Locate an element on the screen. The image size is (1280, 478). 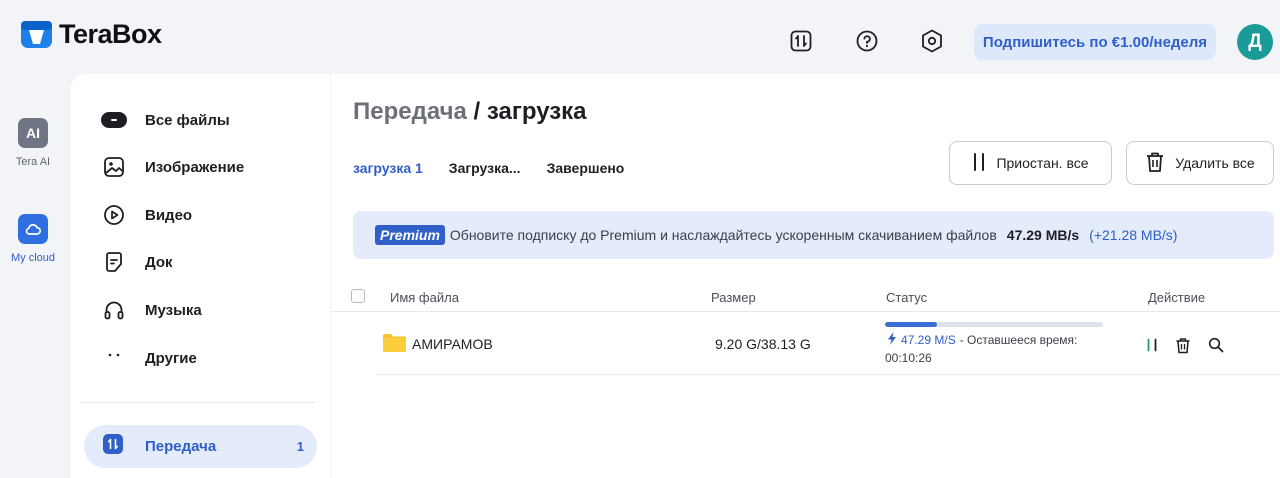
sidebar-item-label: Музыка is located at coordinates (173, 310).